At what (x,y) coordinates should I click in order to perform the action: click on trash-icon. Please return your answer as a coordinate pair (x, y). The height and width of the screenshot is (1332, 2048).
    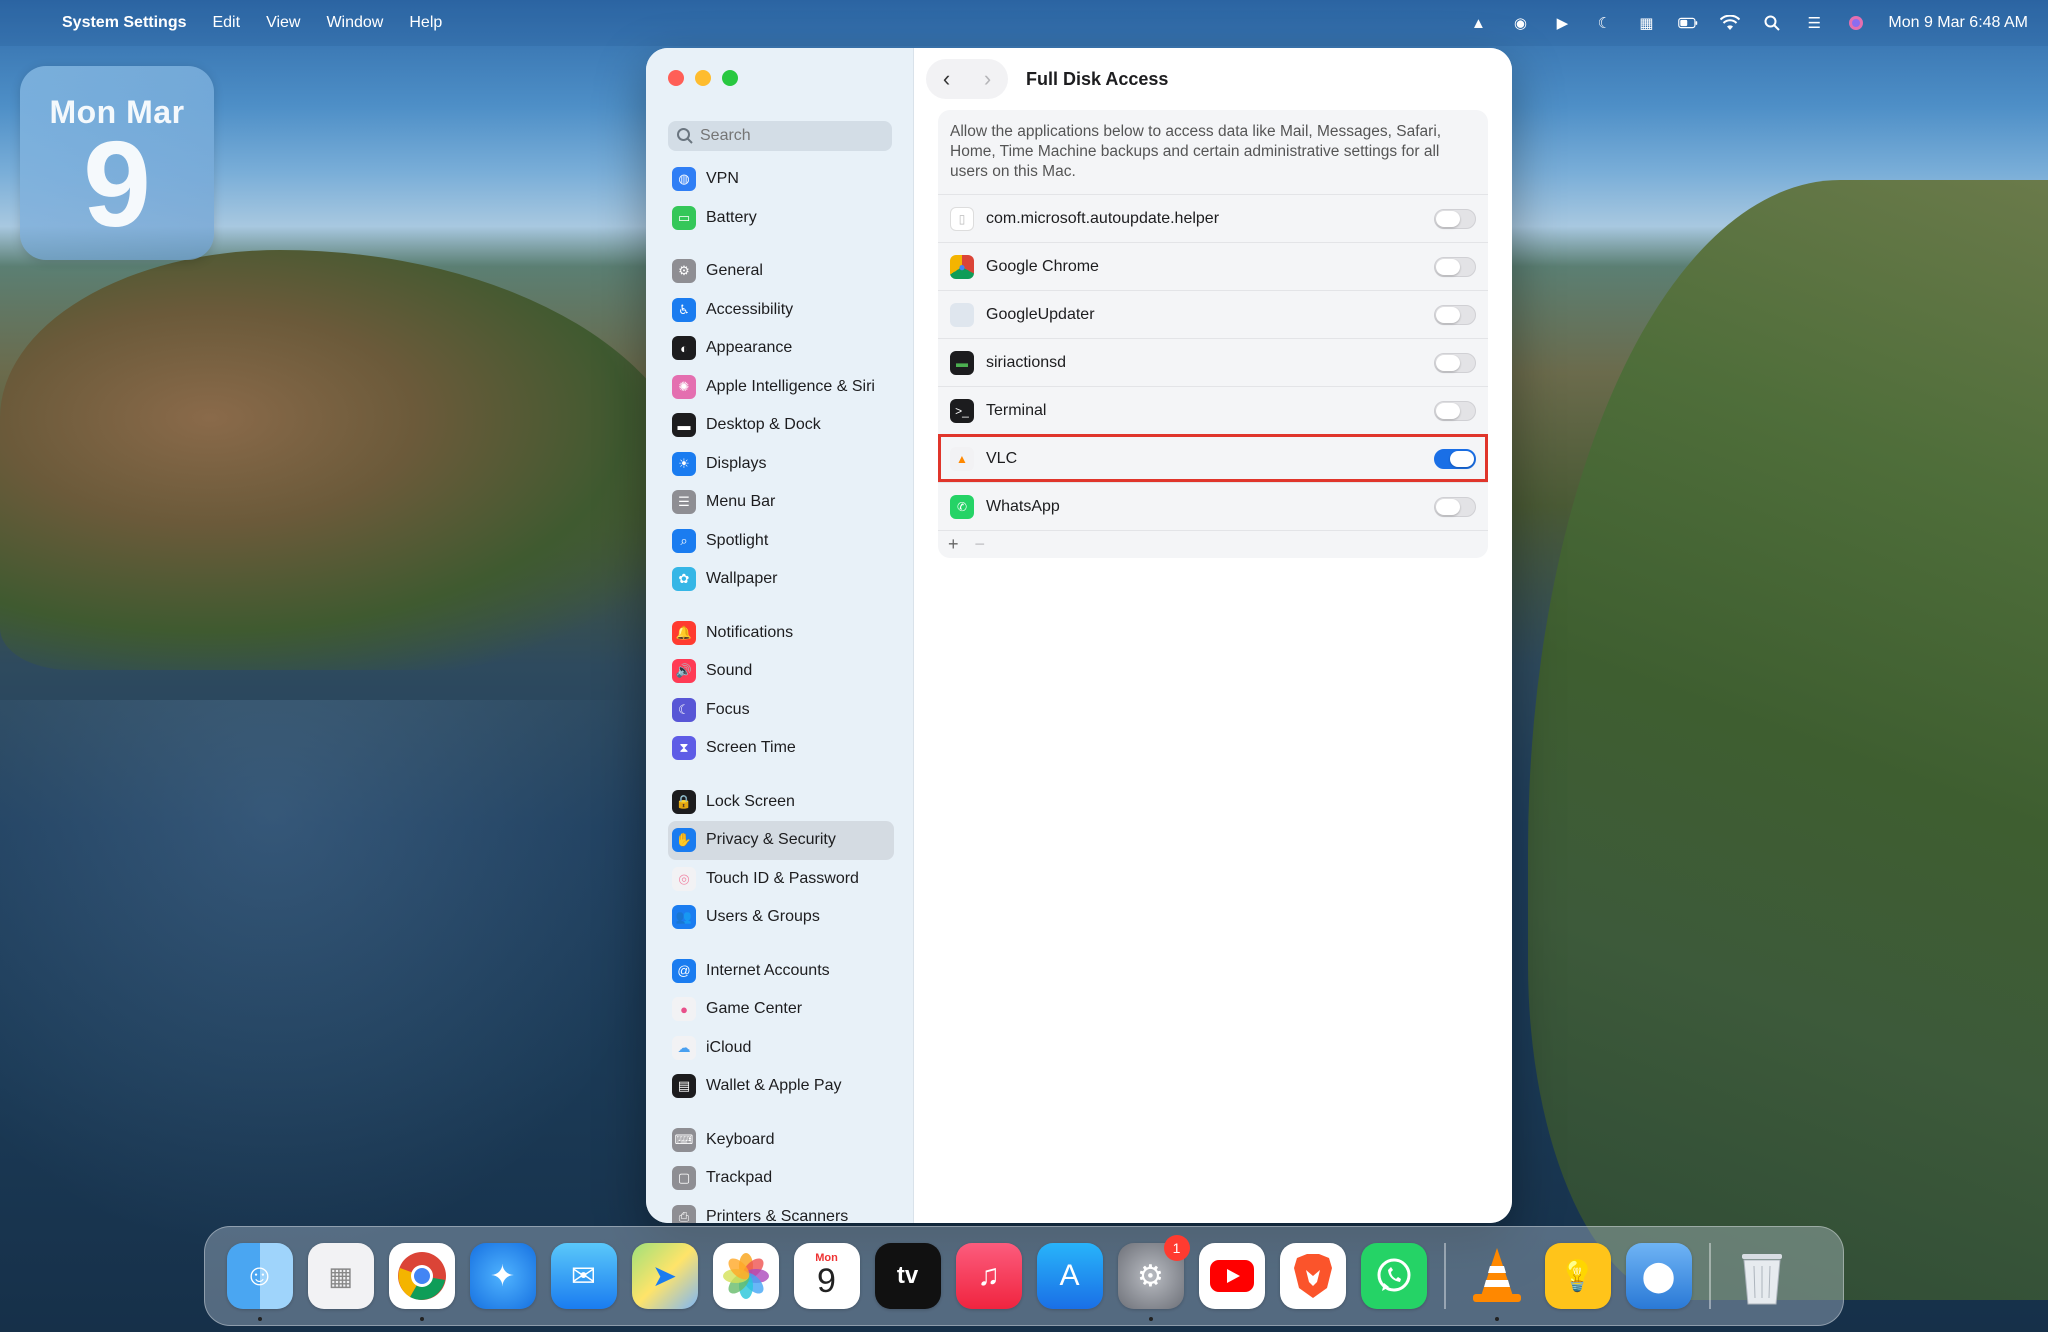
    Looking at the image, I should click on (1762, 1276).